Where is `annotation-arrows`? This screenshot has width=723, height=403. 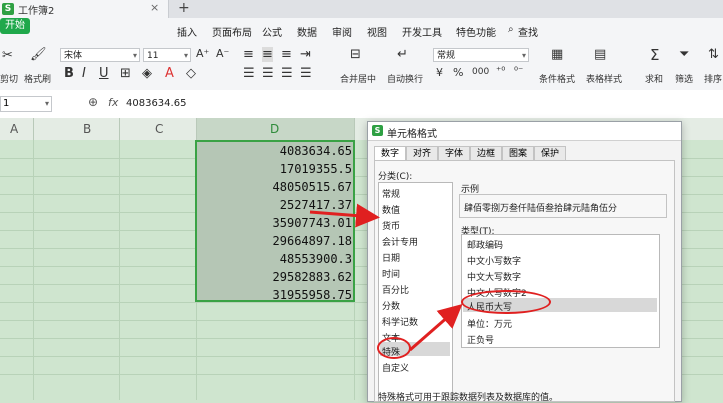
annotation-arrows is located at coordinates (386, 277).